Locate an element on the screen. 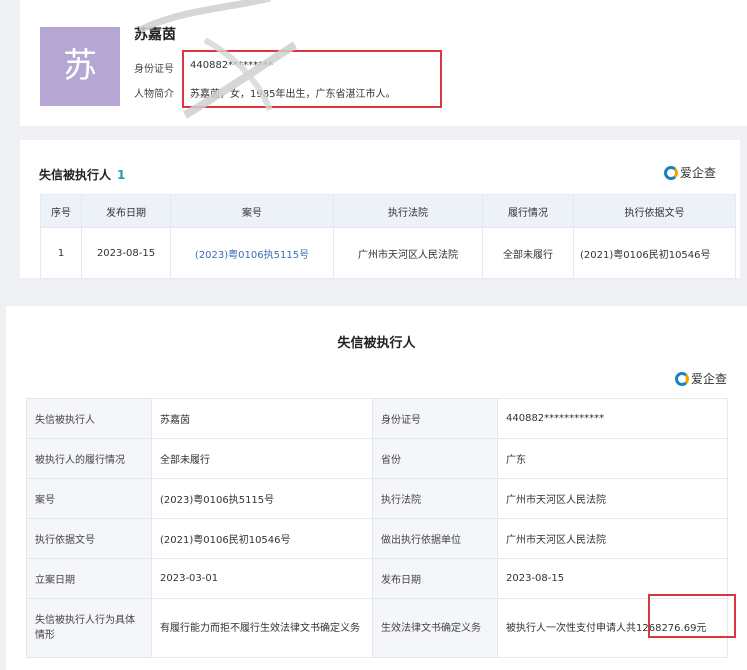  detail-row: 案号 (2023)粤0106执5115号 执行法院 广州市天河区人民法院 is located at coordinates (377, 498).